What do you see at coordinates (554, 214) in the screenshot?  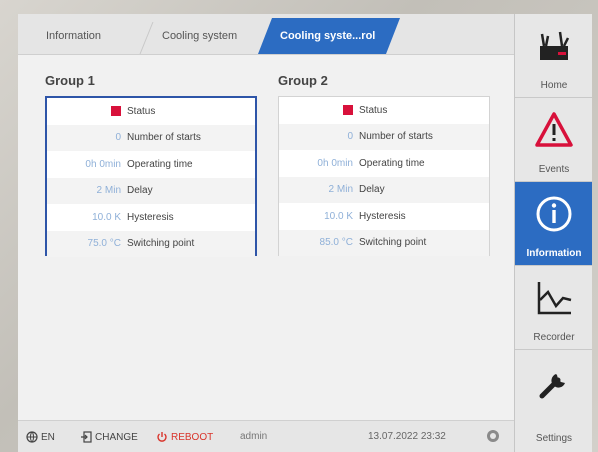 I see `info-circle-icon` at bounding box center [554, 214].